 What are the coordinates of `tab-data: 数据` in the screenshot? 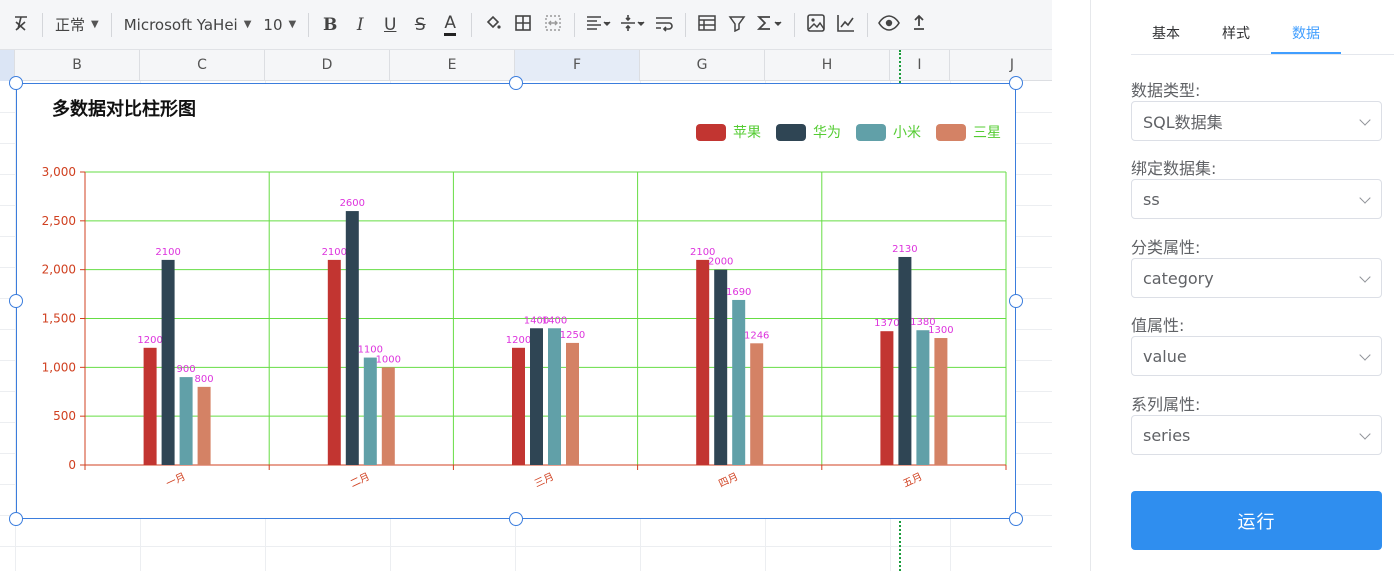 It's located at (1306, 36).